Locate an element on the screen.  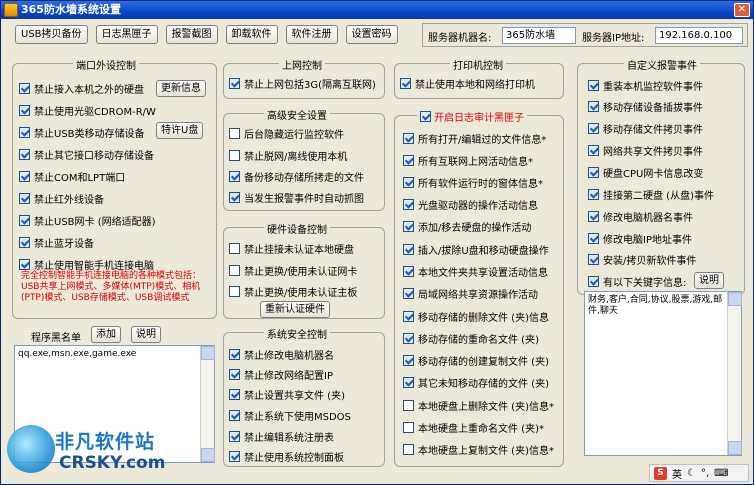
security-item-2: 备份移动存储所拷走的文件 is located at coordinates (296, 176).